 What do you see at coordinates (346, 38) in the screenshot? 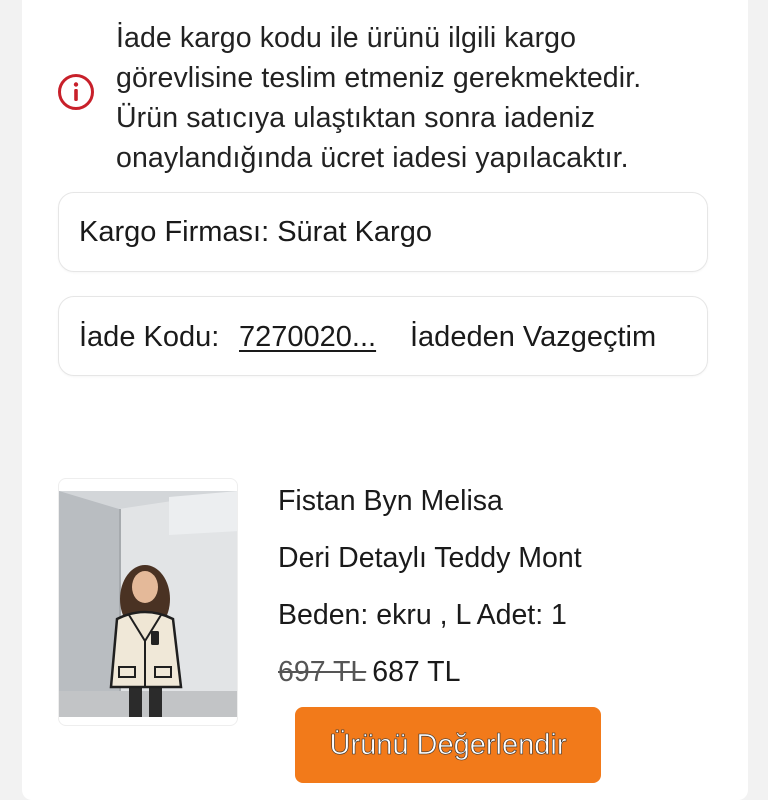
I see `info-line: İade kargo kodu ile ürünü ilgili kargo` at bounding box center [346, 38].